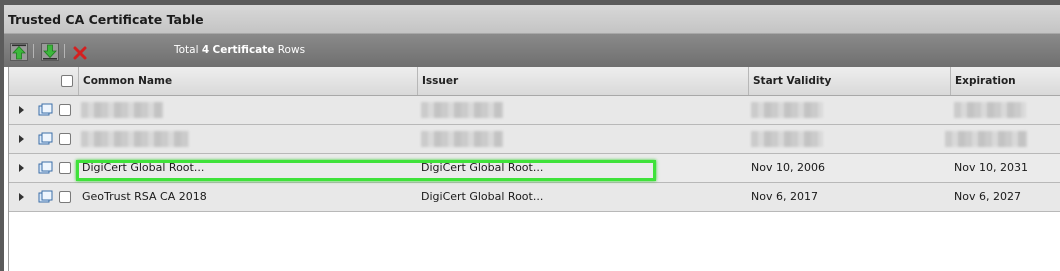 The width and height of the screenshot is (1060, 271). I want to click on select-all-checkbox, so click(67, 81).